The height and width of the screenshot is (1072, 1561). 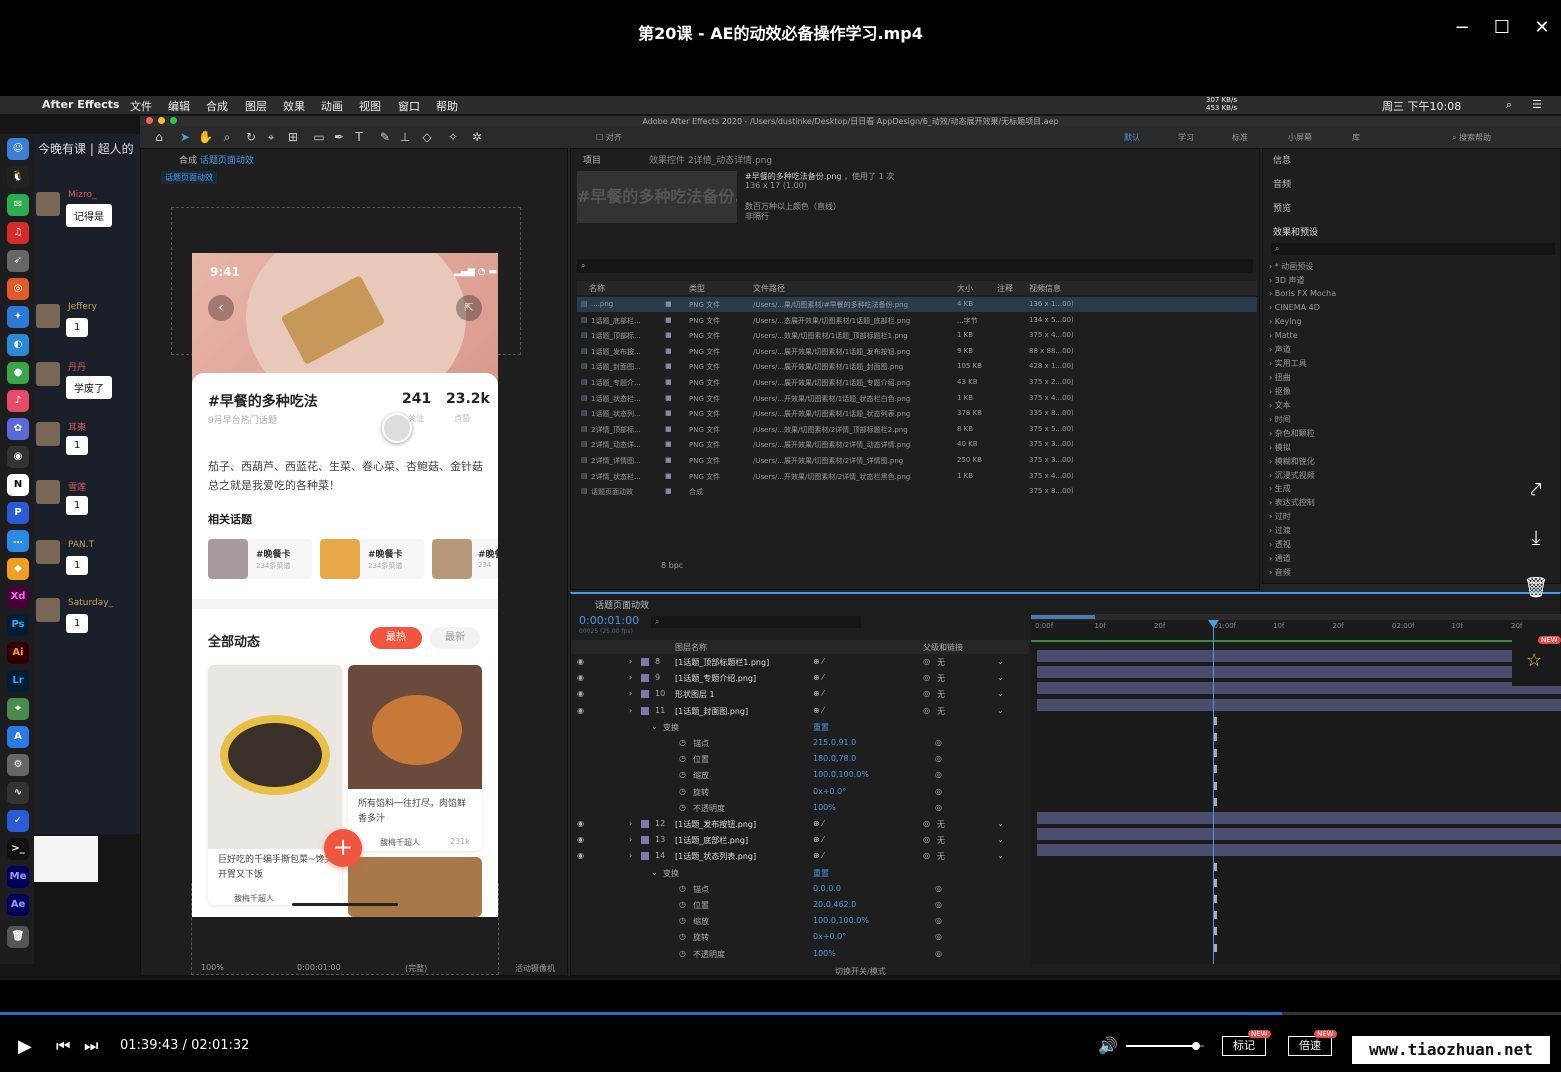 What do you see at coordinates (1536, 537) in the screenshot?
I see `download-icon: ⤓` at bounding box center [1536, 537].